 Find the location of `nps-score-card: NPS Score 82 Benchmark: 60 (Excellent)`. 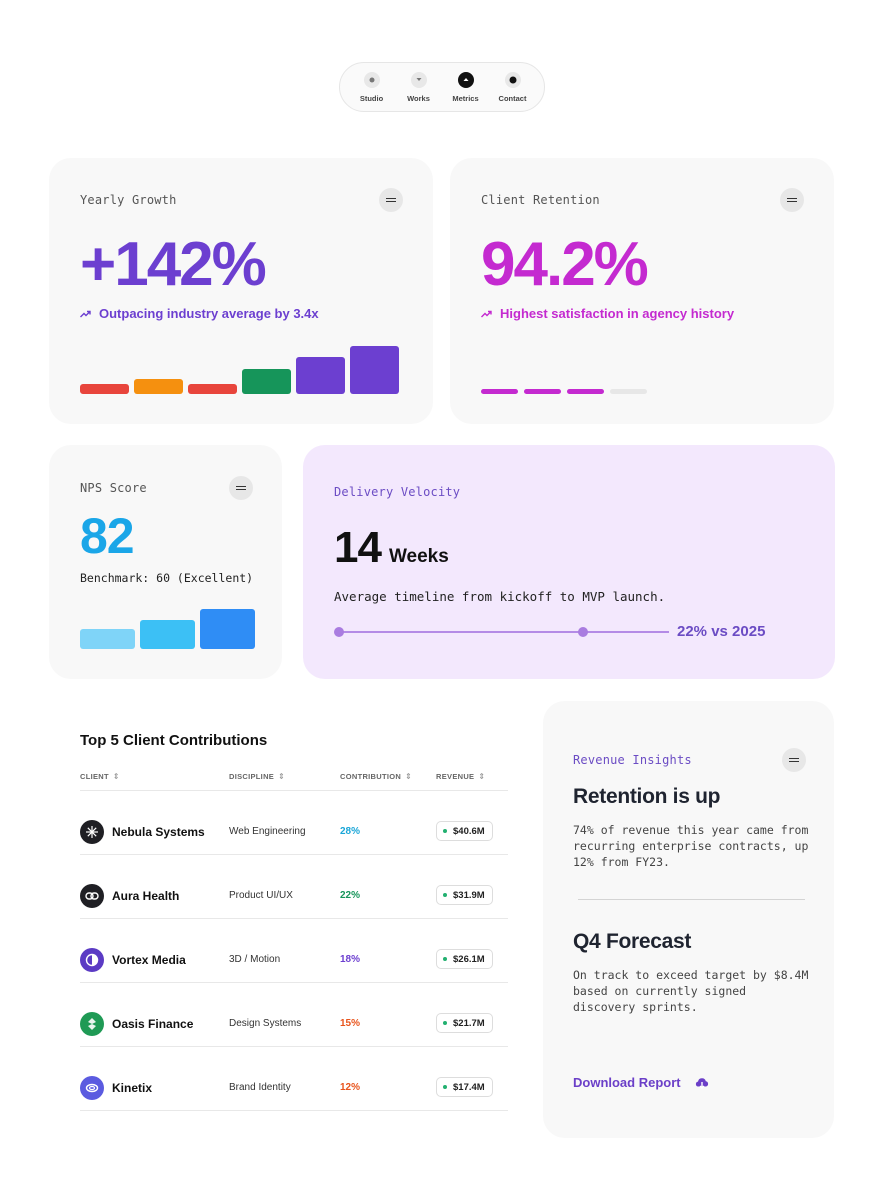

nps-score-card: NPS Score 82 Benchmark: 60 (Excellent) is located at coordinates (165, 562).